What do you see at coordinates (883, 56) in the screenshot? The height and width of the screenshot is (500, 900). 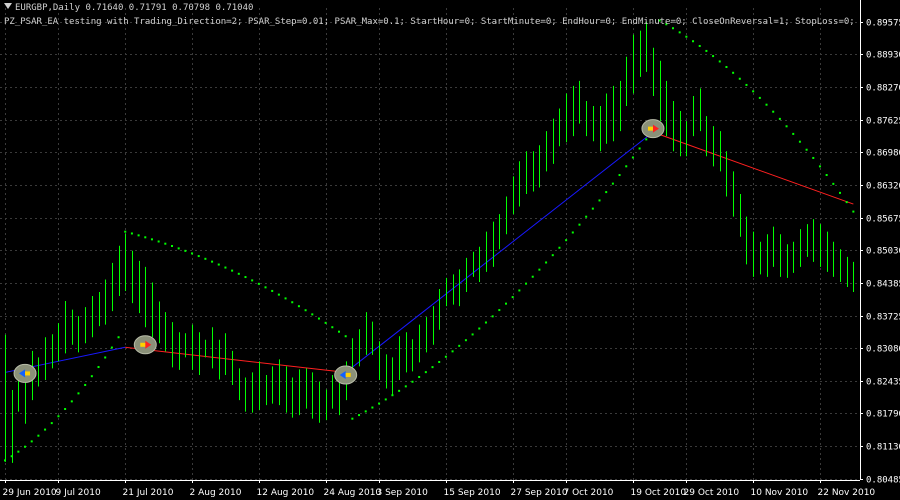 I see `y-tick-label: 0.88930` at bounding box center [883, 56].